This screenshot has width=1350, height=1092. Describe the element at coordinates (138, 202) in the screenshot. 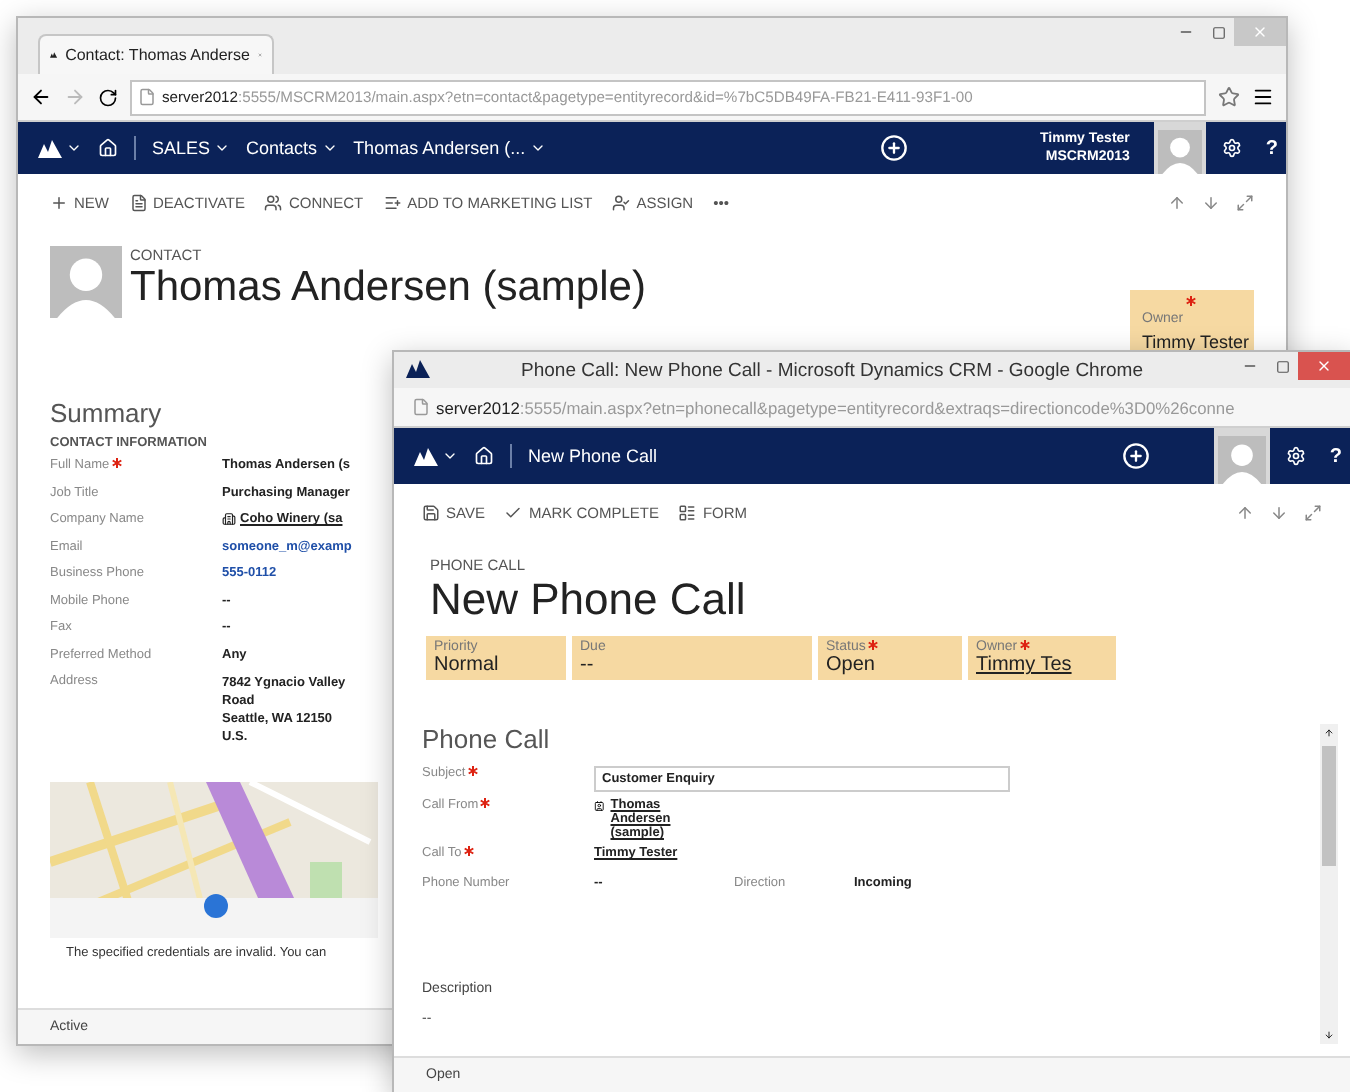

I see `document-icon` at that location.